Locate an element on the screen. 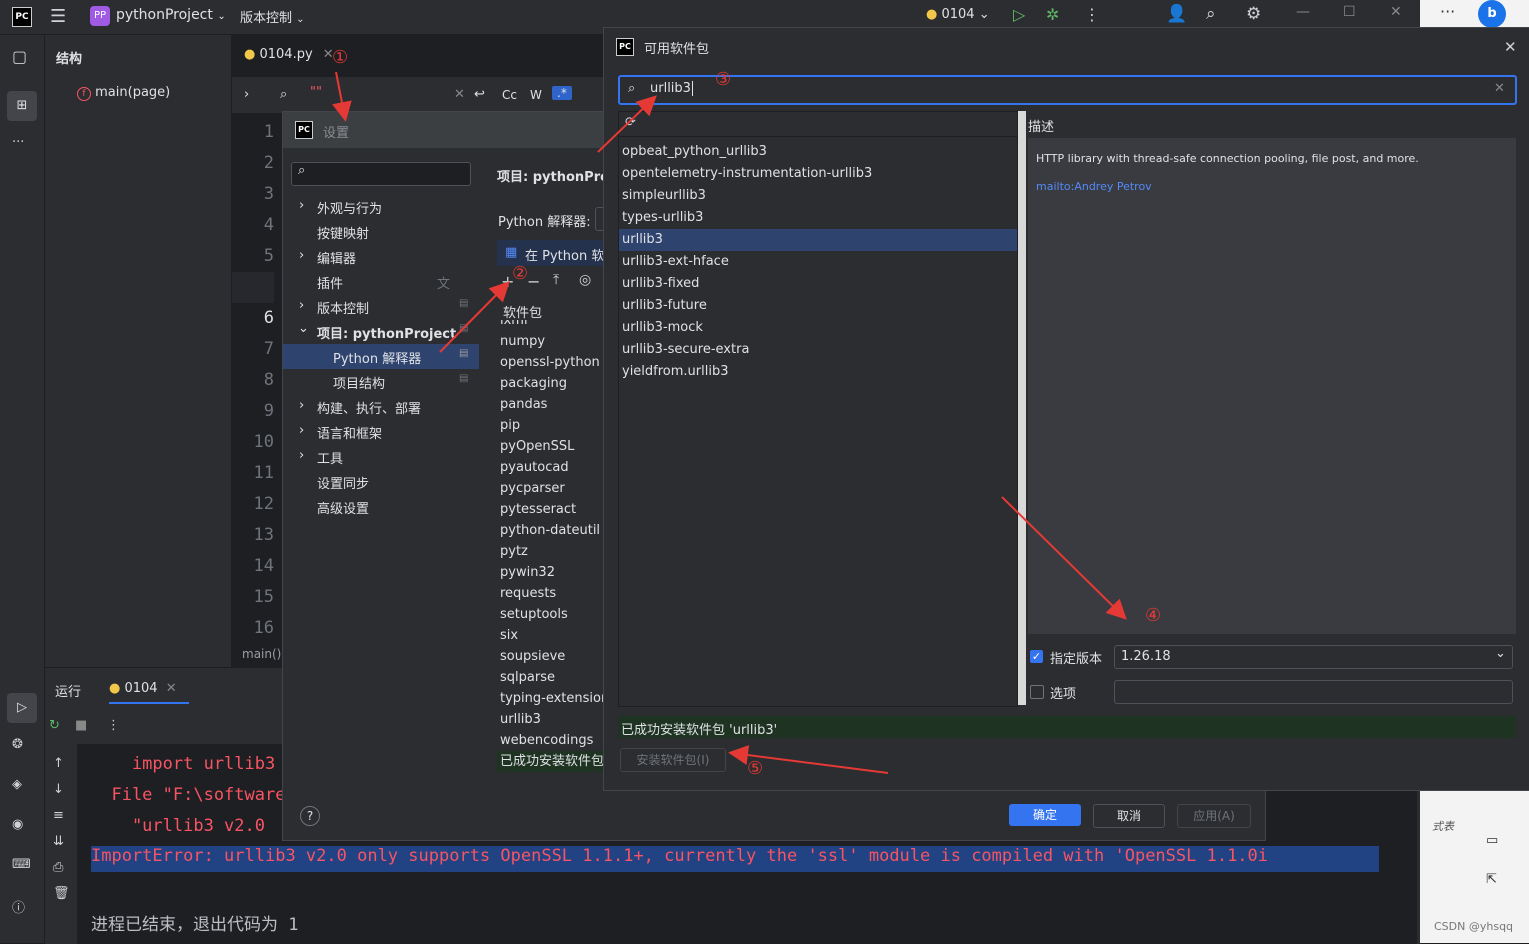 This screenshot has height=944, width=1529. terminal-icon: ⌨ is located at coordinates (21, 864).